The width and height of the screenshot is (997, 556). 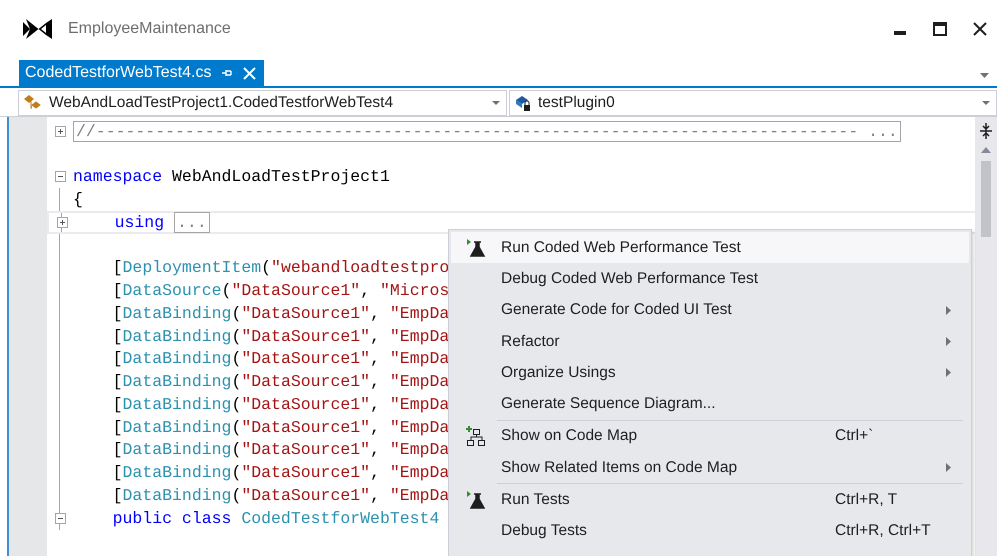 I want to click on menu-item: Organize Usings, so click(x=710, y=372).